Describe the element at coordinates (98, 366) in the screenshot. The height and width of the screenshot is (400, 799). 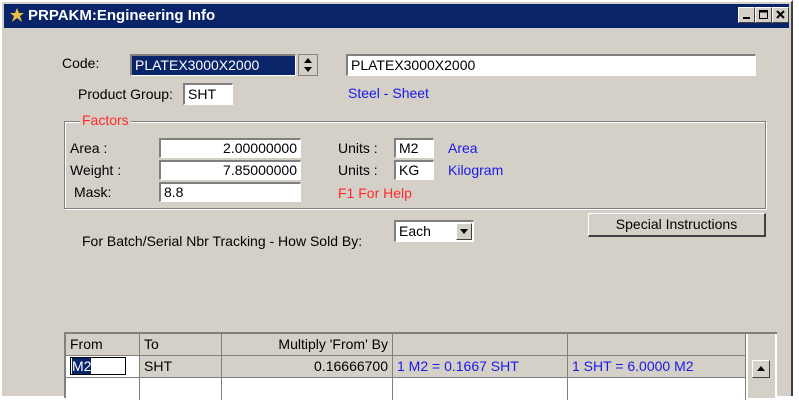
I see `from-cell-editor: M2` at that location.